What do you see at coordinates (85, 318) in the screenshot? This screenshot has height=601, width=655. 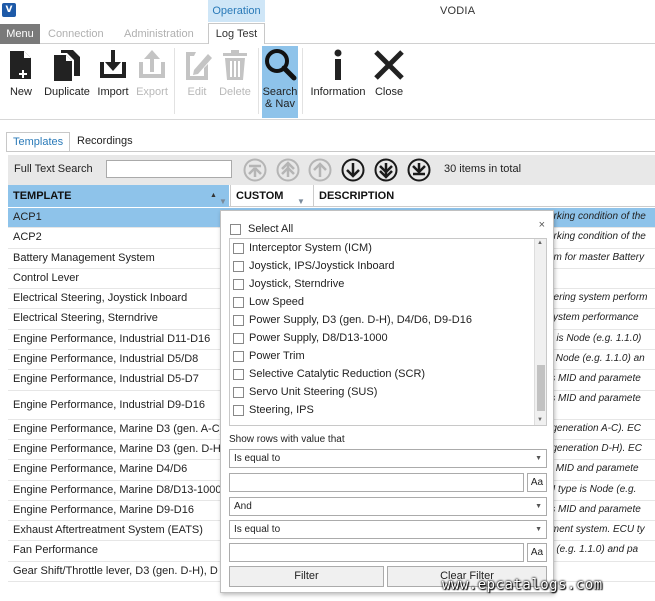 I see `template-name-cell: Electrical Steering, Sterndrive` at bounding box center [85, 318].